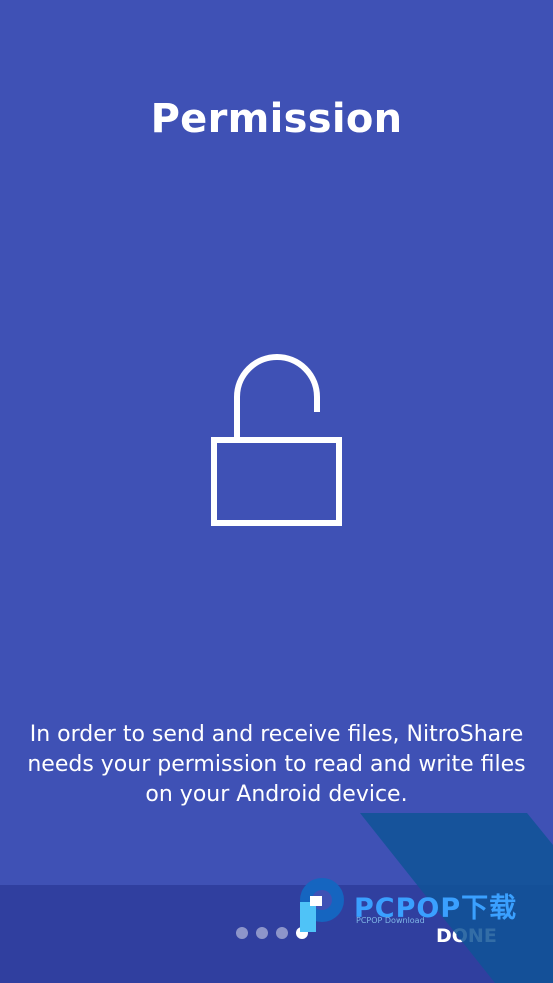  What do you see at coordinates (276, 119) in the screenshot?
I see `page-title: Permission` at bounding box center [276, 119].